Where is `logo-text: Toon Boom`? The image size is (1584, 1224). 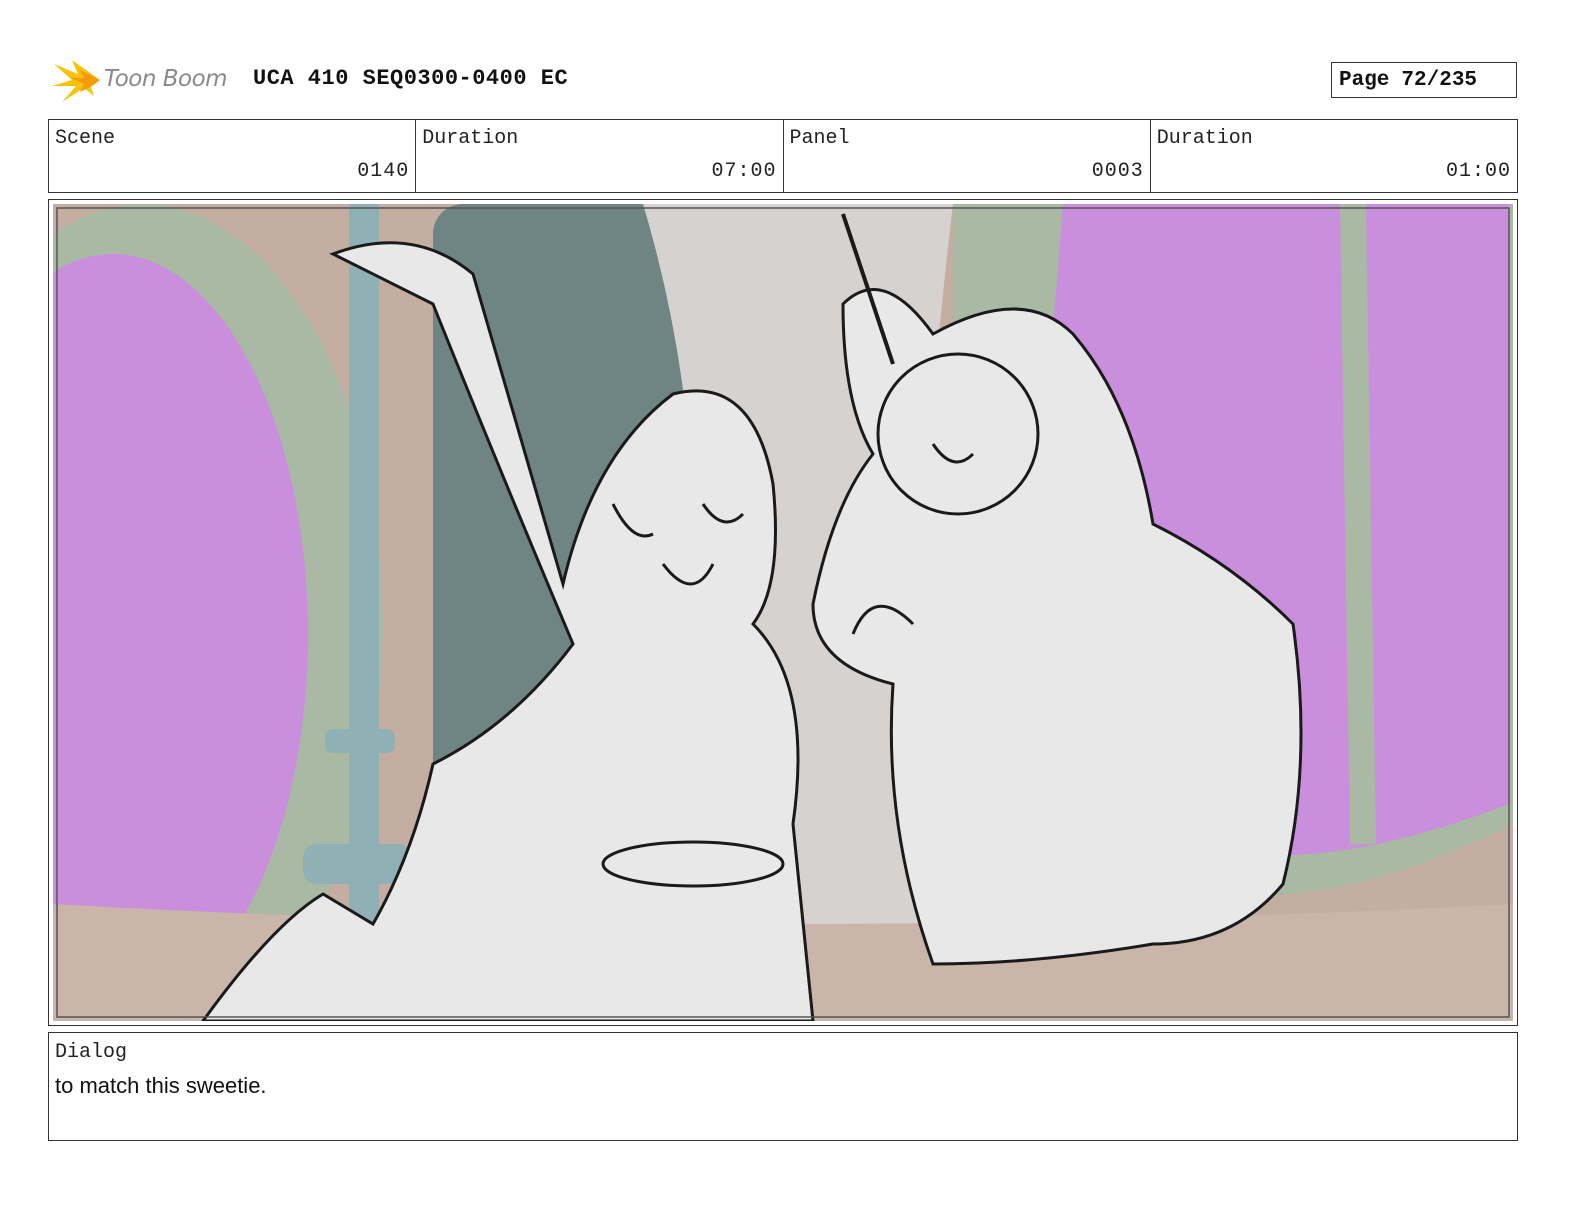 logo-text: Toon Boom is located at coordinates (166, 79).